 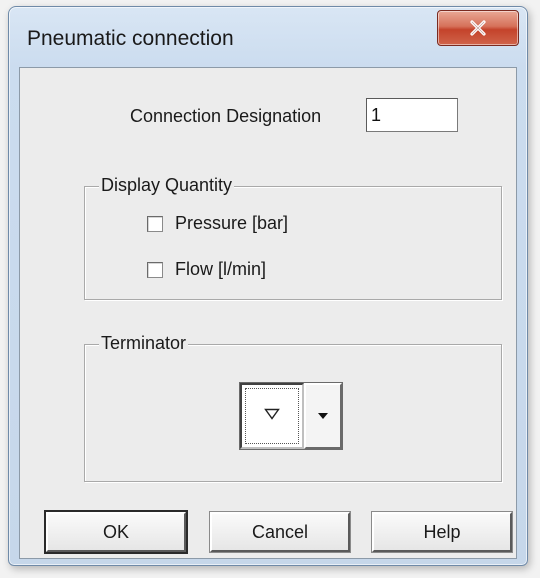 I want to click on display-quantity-legend: Display Quantity, so click(x=167, y=185).